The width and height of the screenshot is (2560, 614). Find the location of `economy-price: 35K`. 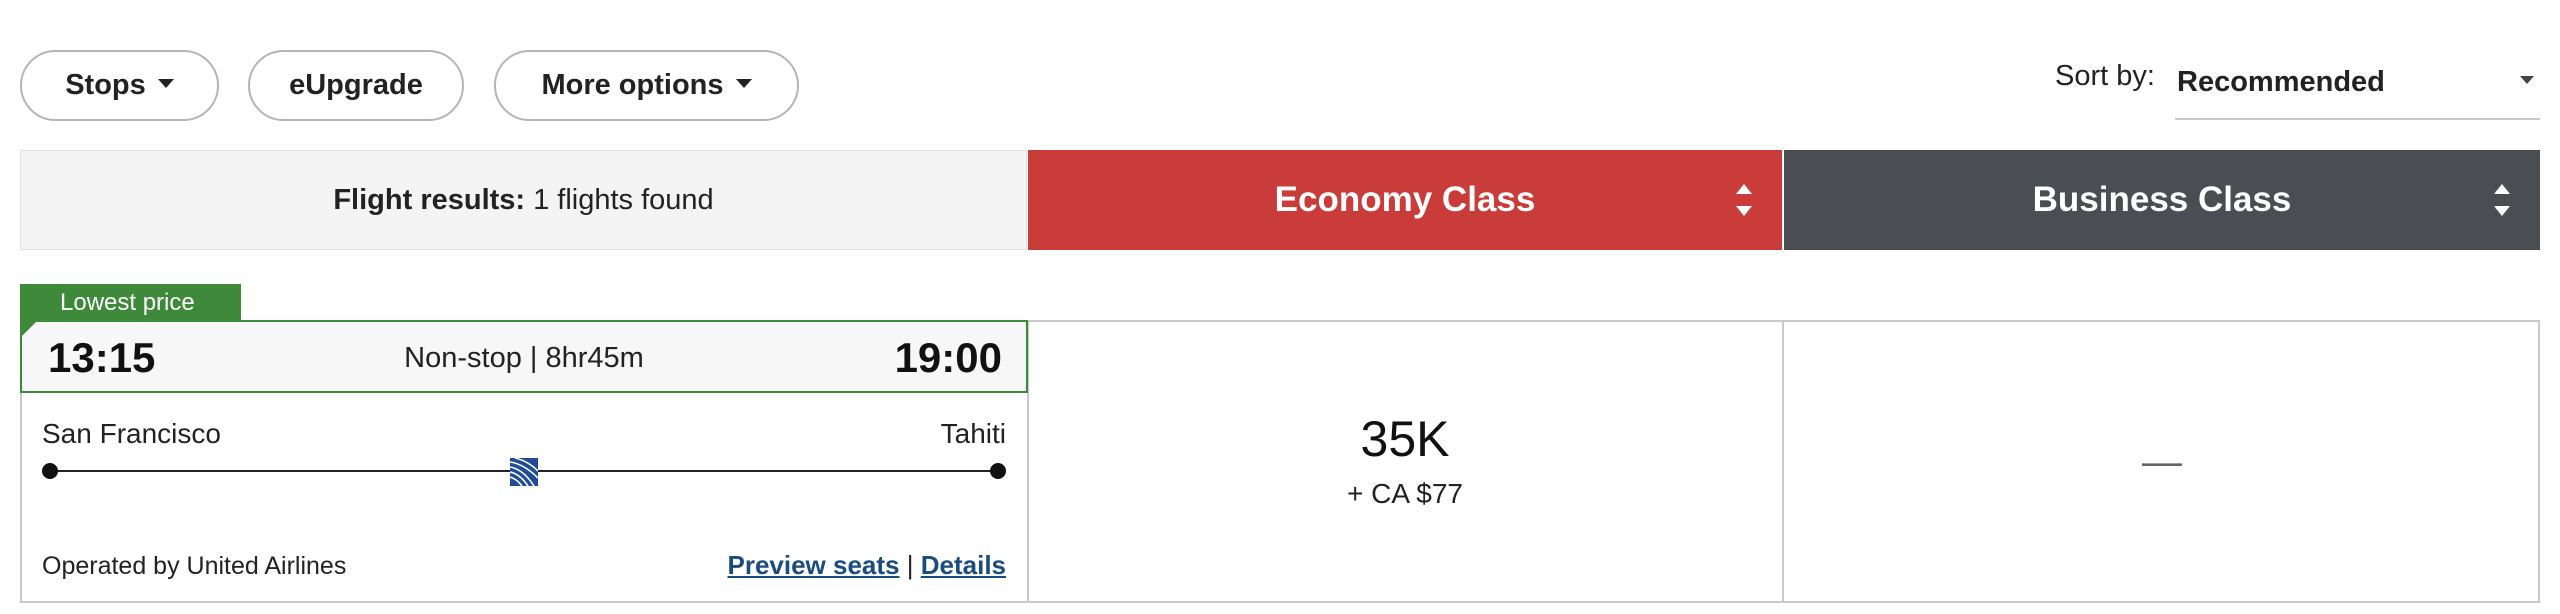

economy-price: 35K is located at coordinates (1405, 439).